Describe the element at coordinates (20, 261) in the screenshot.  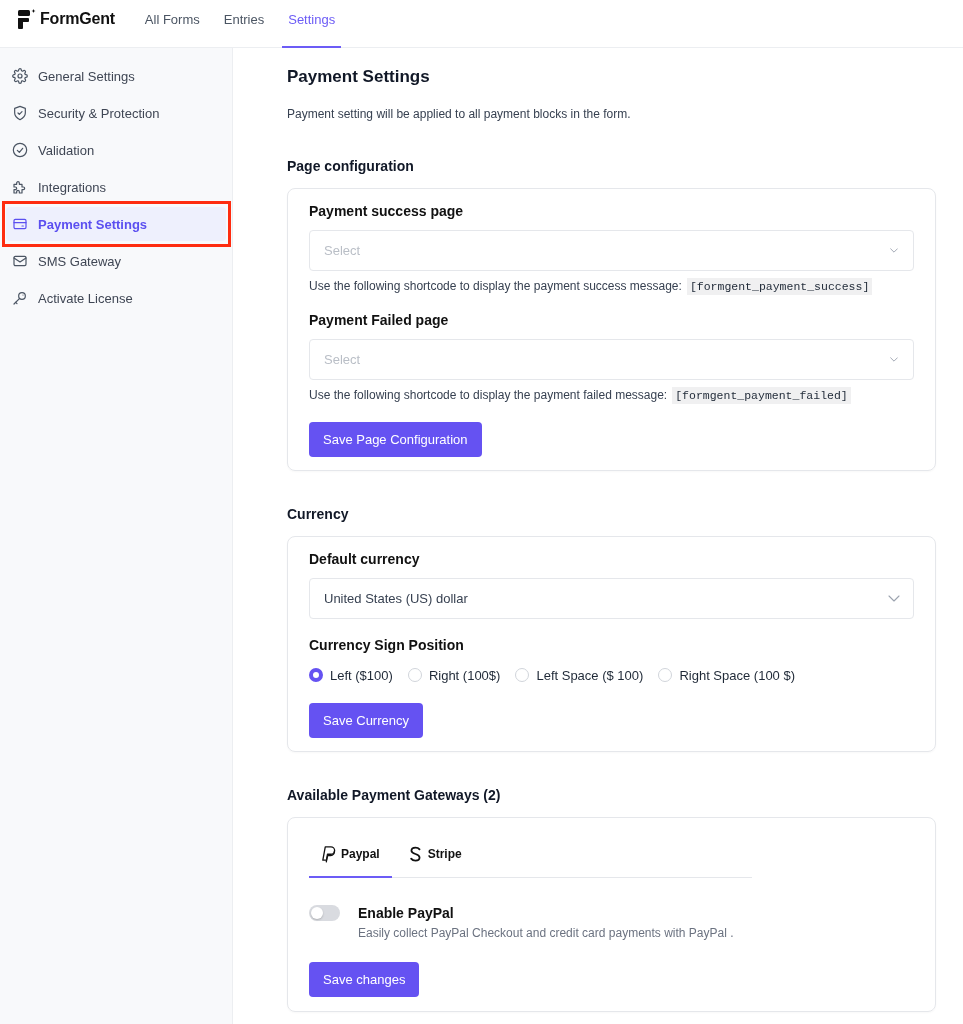
I see `envelope-icon` at that location.